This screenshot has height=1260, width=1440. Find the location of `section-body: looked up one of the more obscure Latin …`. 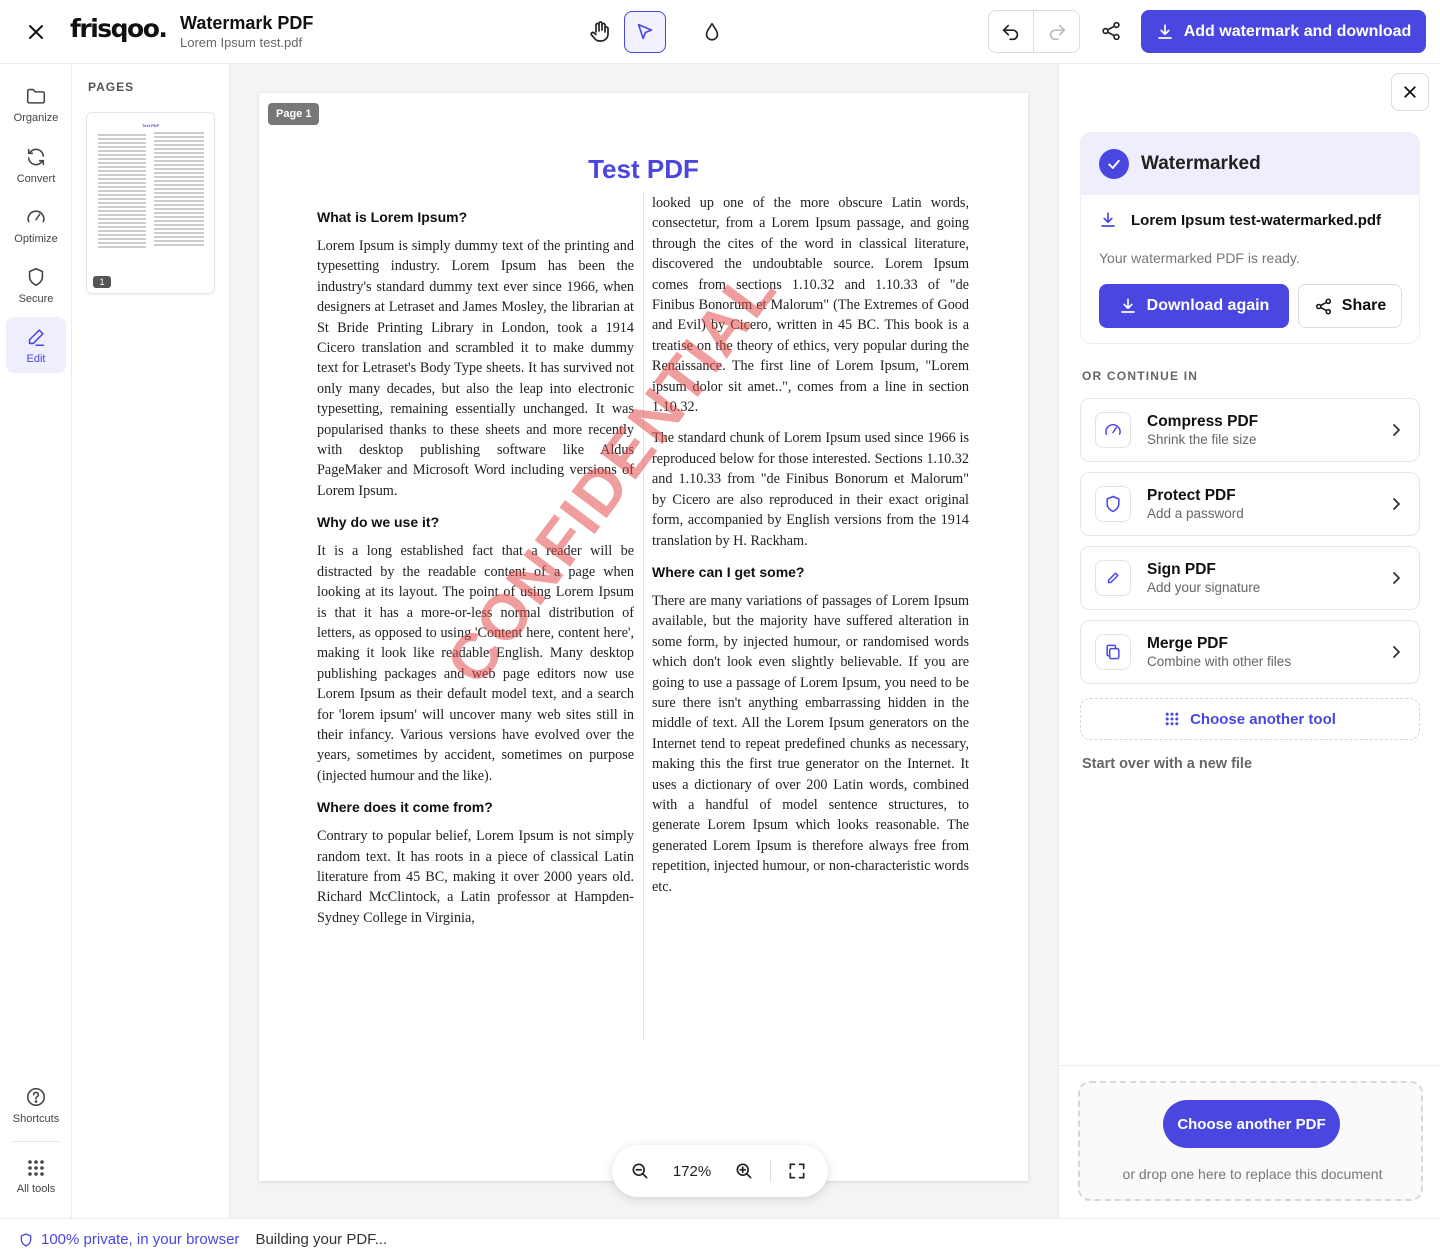

section-body: looked up one of the more obscure Latin … is located at coordinates (810, 305).